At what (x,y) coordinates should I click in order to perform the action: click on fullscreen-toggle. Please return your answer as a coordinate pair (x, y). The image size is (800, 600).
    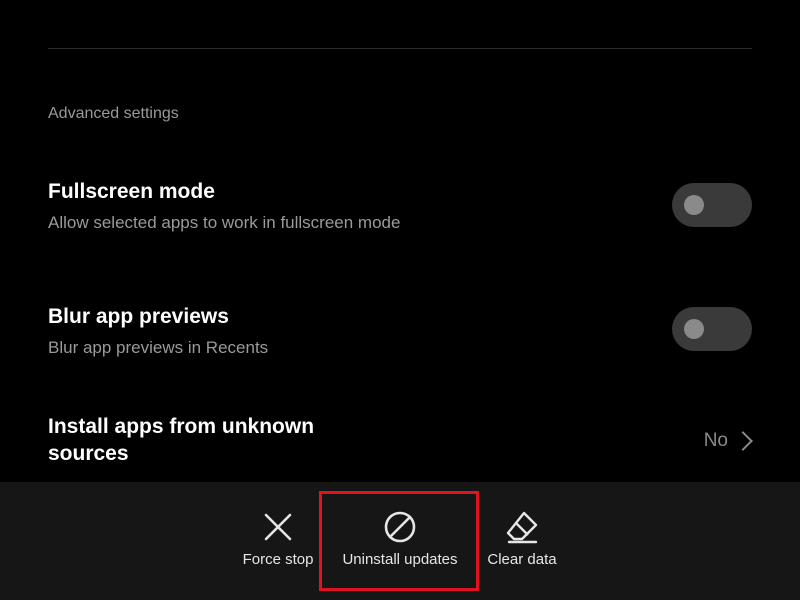
    Looking at the image, I should click on (712, 205).